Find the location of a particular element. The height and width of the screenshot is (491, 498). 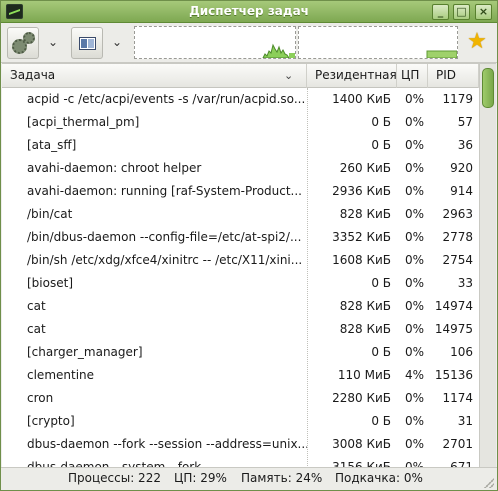

task-name-cell: cat is located at coordinates (36, 306).